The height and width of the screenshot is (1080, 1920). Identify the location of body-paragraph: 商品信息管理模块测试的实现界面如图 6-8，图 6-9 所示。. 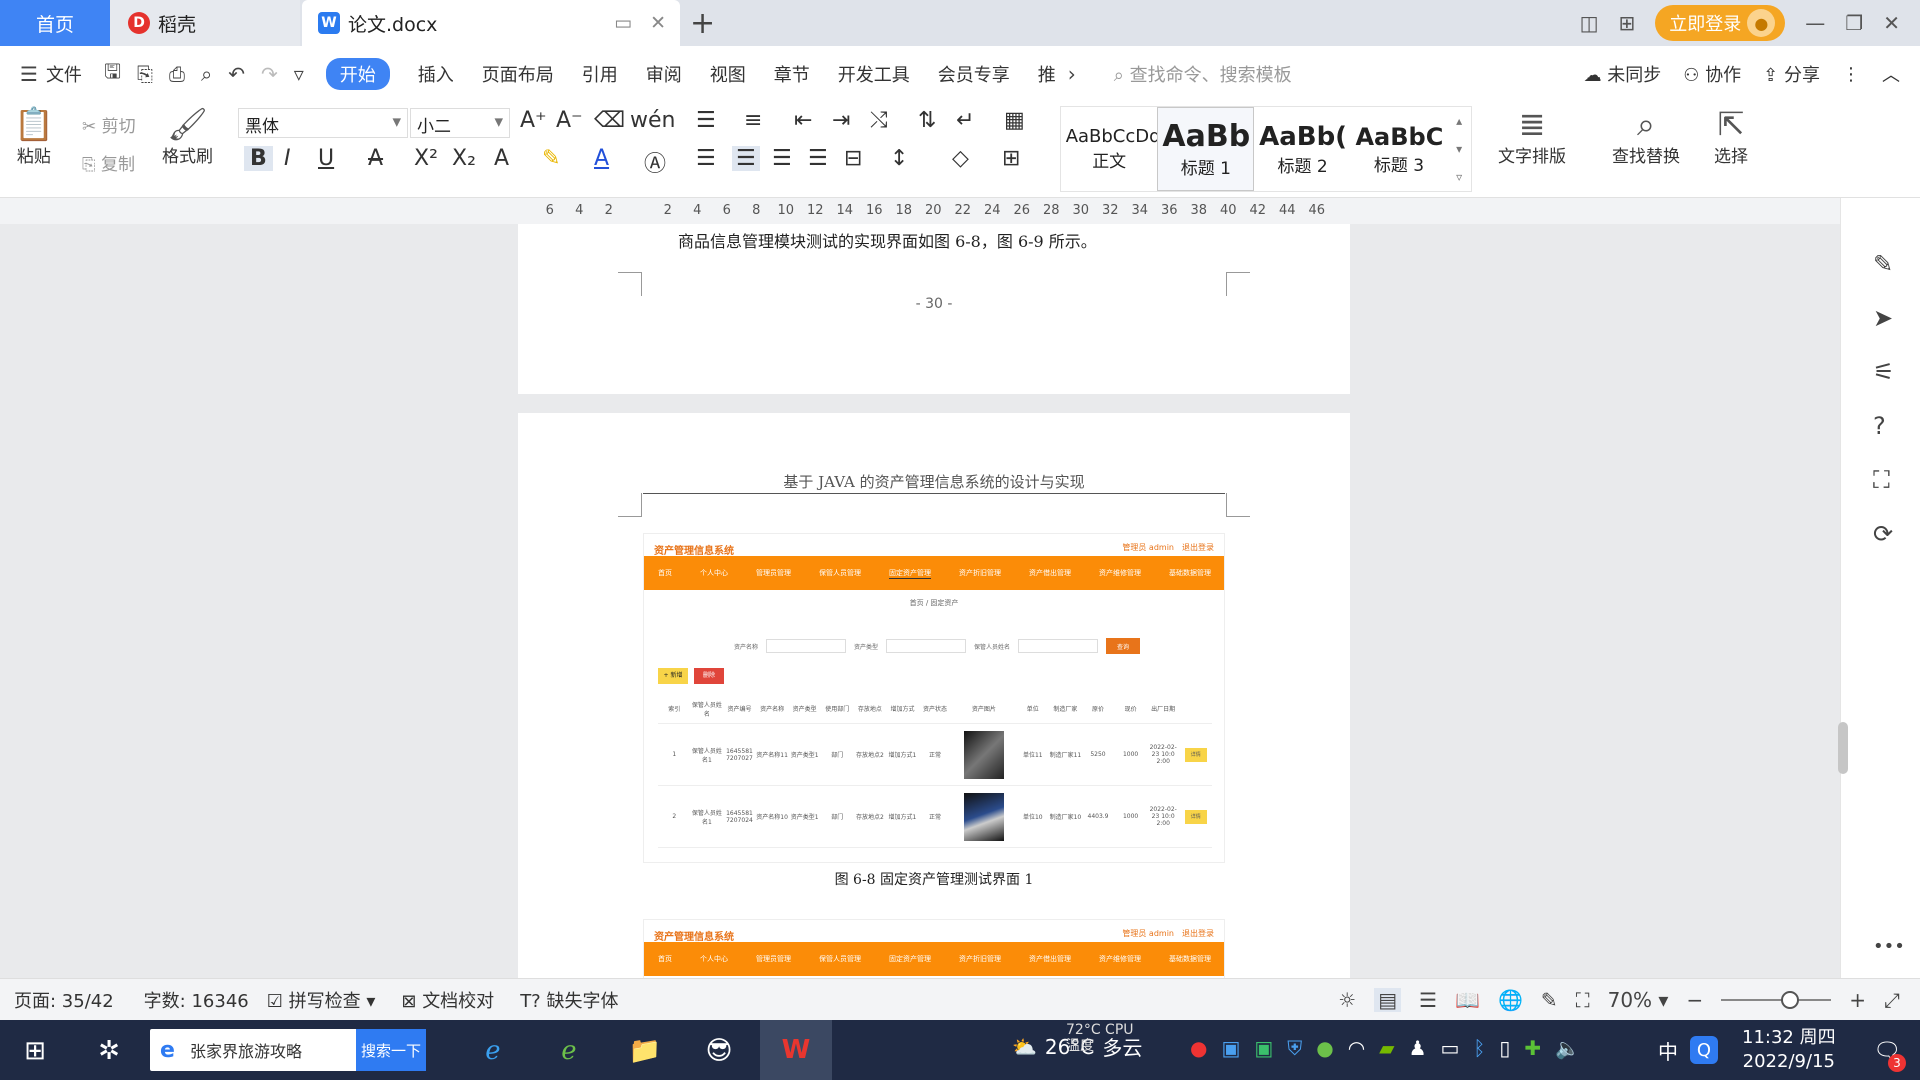
(887, 240).